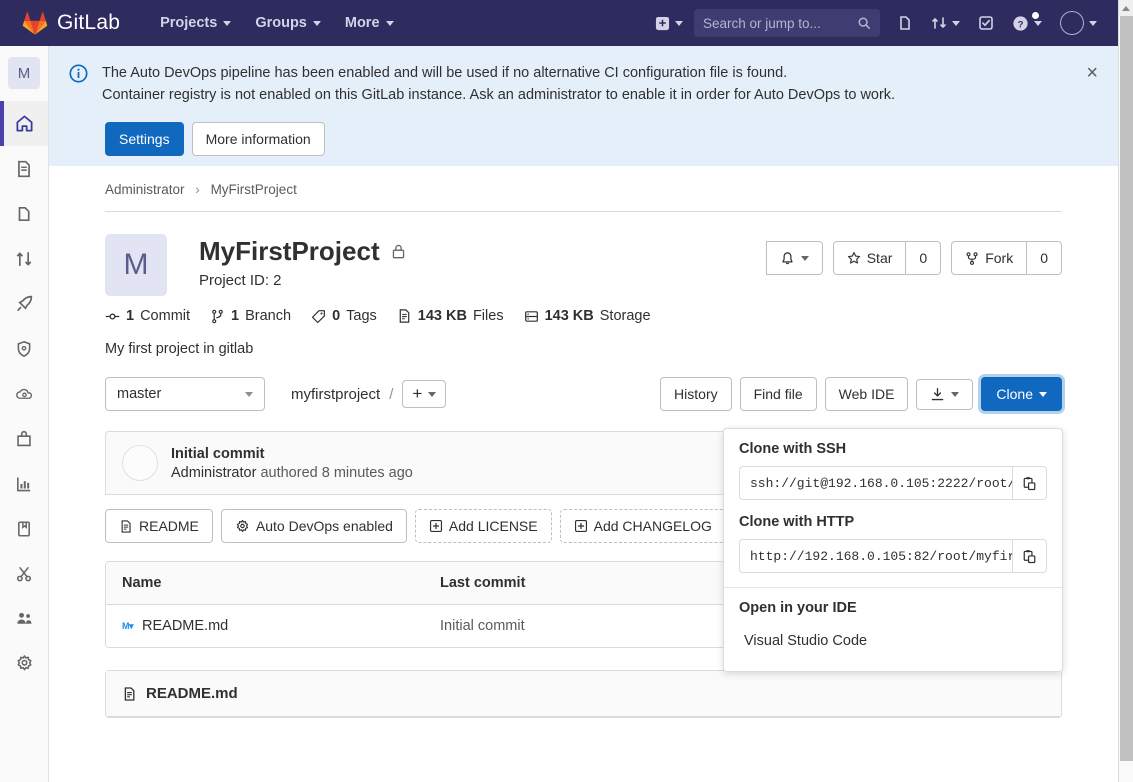 The height and width of the screenshot is (782, 1133). Describe the element at coordinates (24, 168) in the screenshot. I see `sidebar-item-repository` at that location.